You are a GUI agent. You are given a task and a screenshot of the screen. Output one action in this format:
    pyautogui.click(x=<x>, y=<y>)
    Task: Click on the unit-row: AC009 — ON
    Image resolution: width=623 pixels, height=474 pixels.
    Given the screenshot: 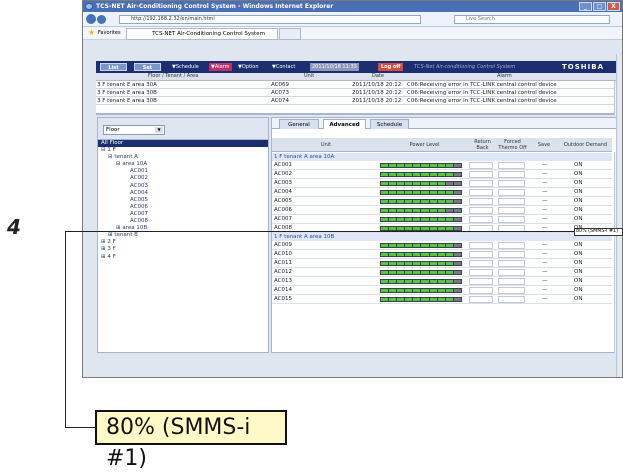 What is the action you would take?
    pyautogui.click(x=442, y=245)
    